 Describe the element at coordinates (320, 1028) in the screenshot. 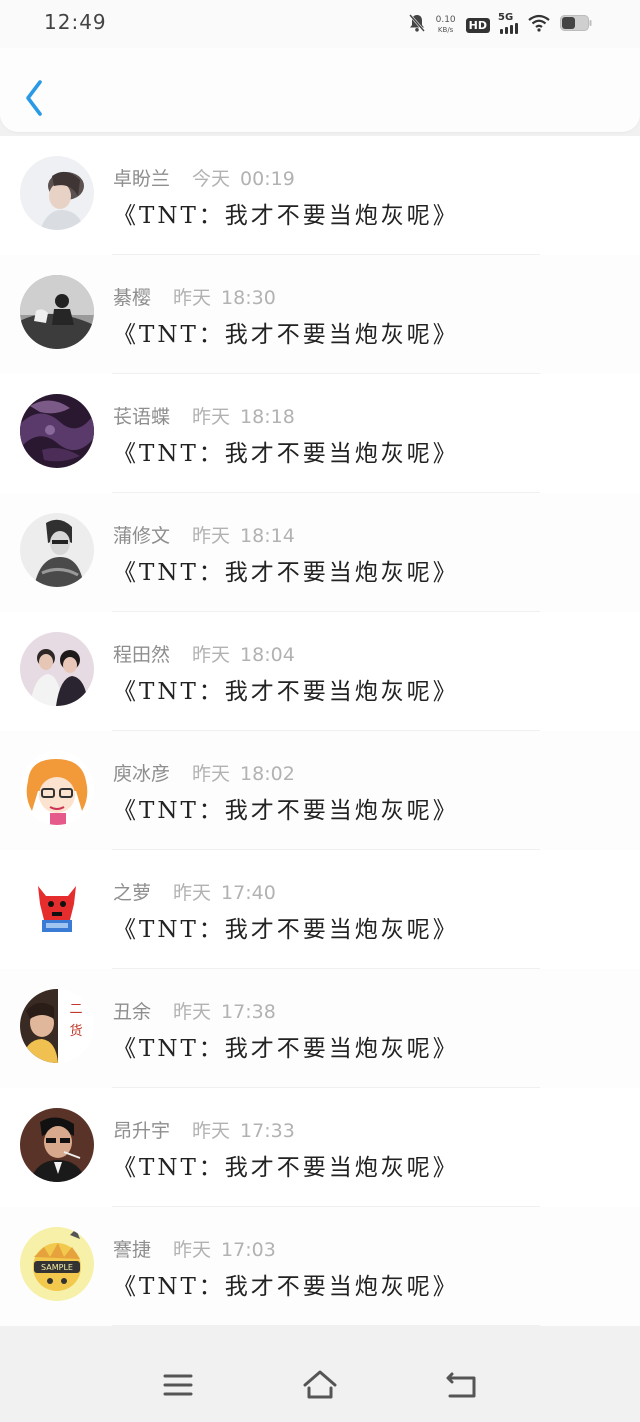

I see `list-item: 二 货 丑余 昨天 17:38 《TNT：我才不要当炮灰呢》` at that location.